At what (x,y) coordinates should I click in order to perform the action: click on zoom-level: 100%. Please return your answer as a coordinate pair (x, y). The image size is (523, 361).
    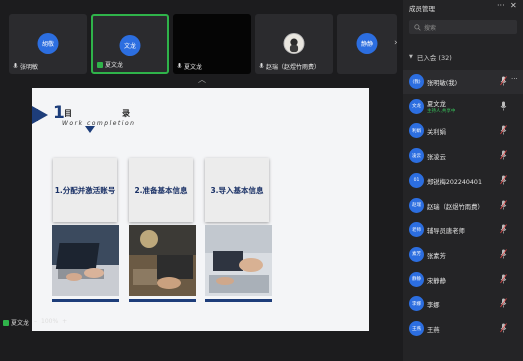
    Looking at the image, I should click on (50, 321).